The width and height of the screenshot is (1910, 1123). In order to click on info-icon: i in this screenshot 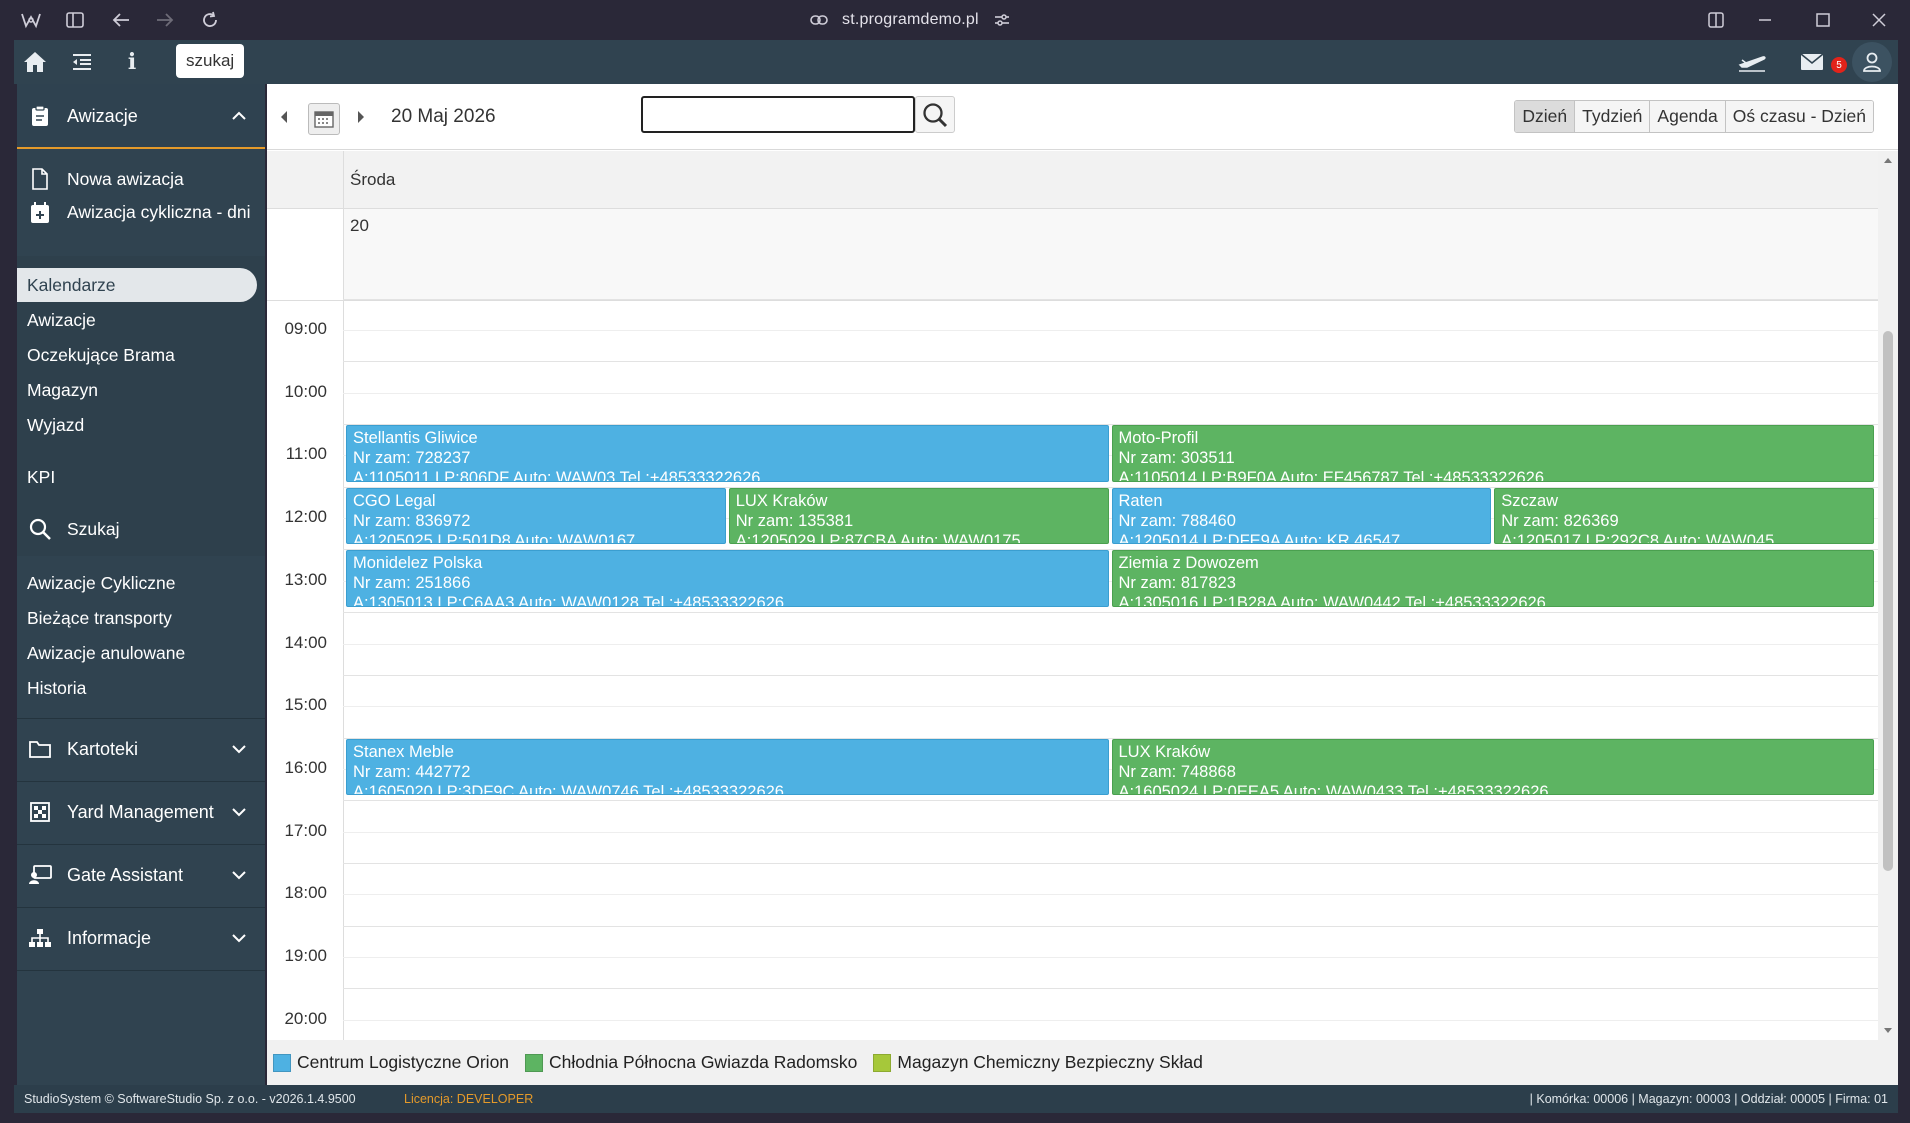, I will do `click(132, 62)`.